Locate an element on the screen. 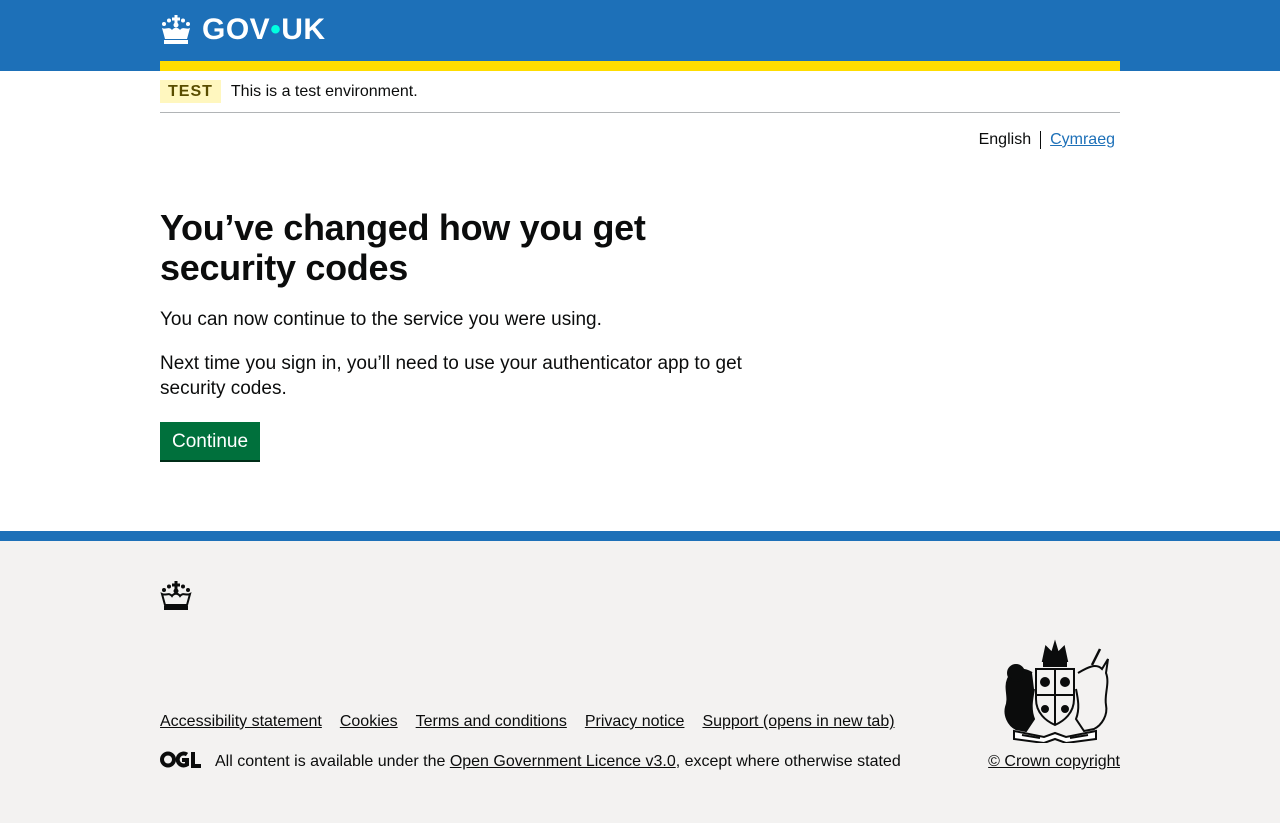 The height and width of the screenshot is (823, 1280). footer-link-accessibility: Accessibility statement is located at coordinates (241, 722).